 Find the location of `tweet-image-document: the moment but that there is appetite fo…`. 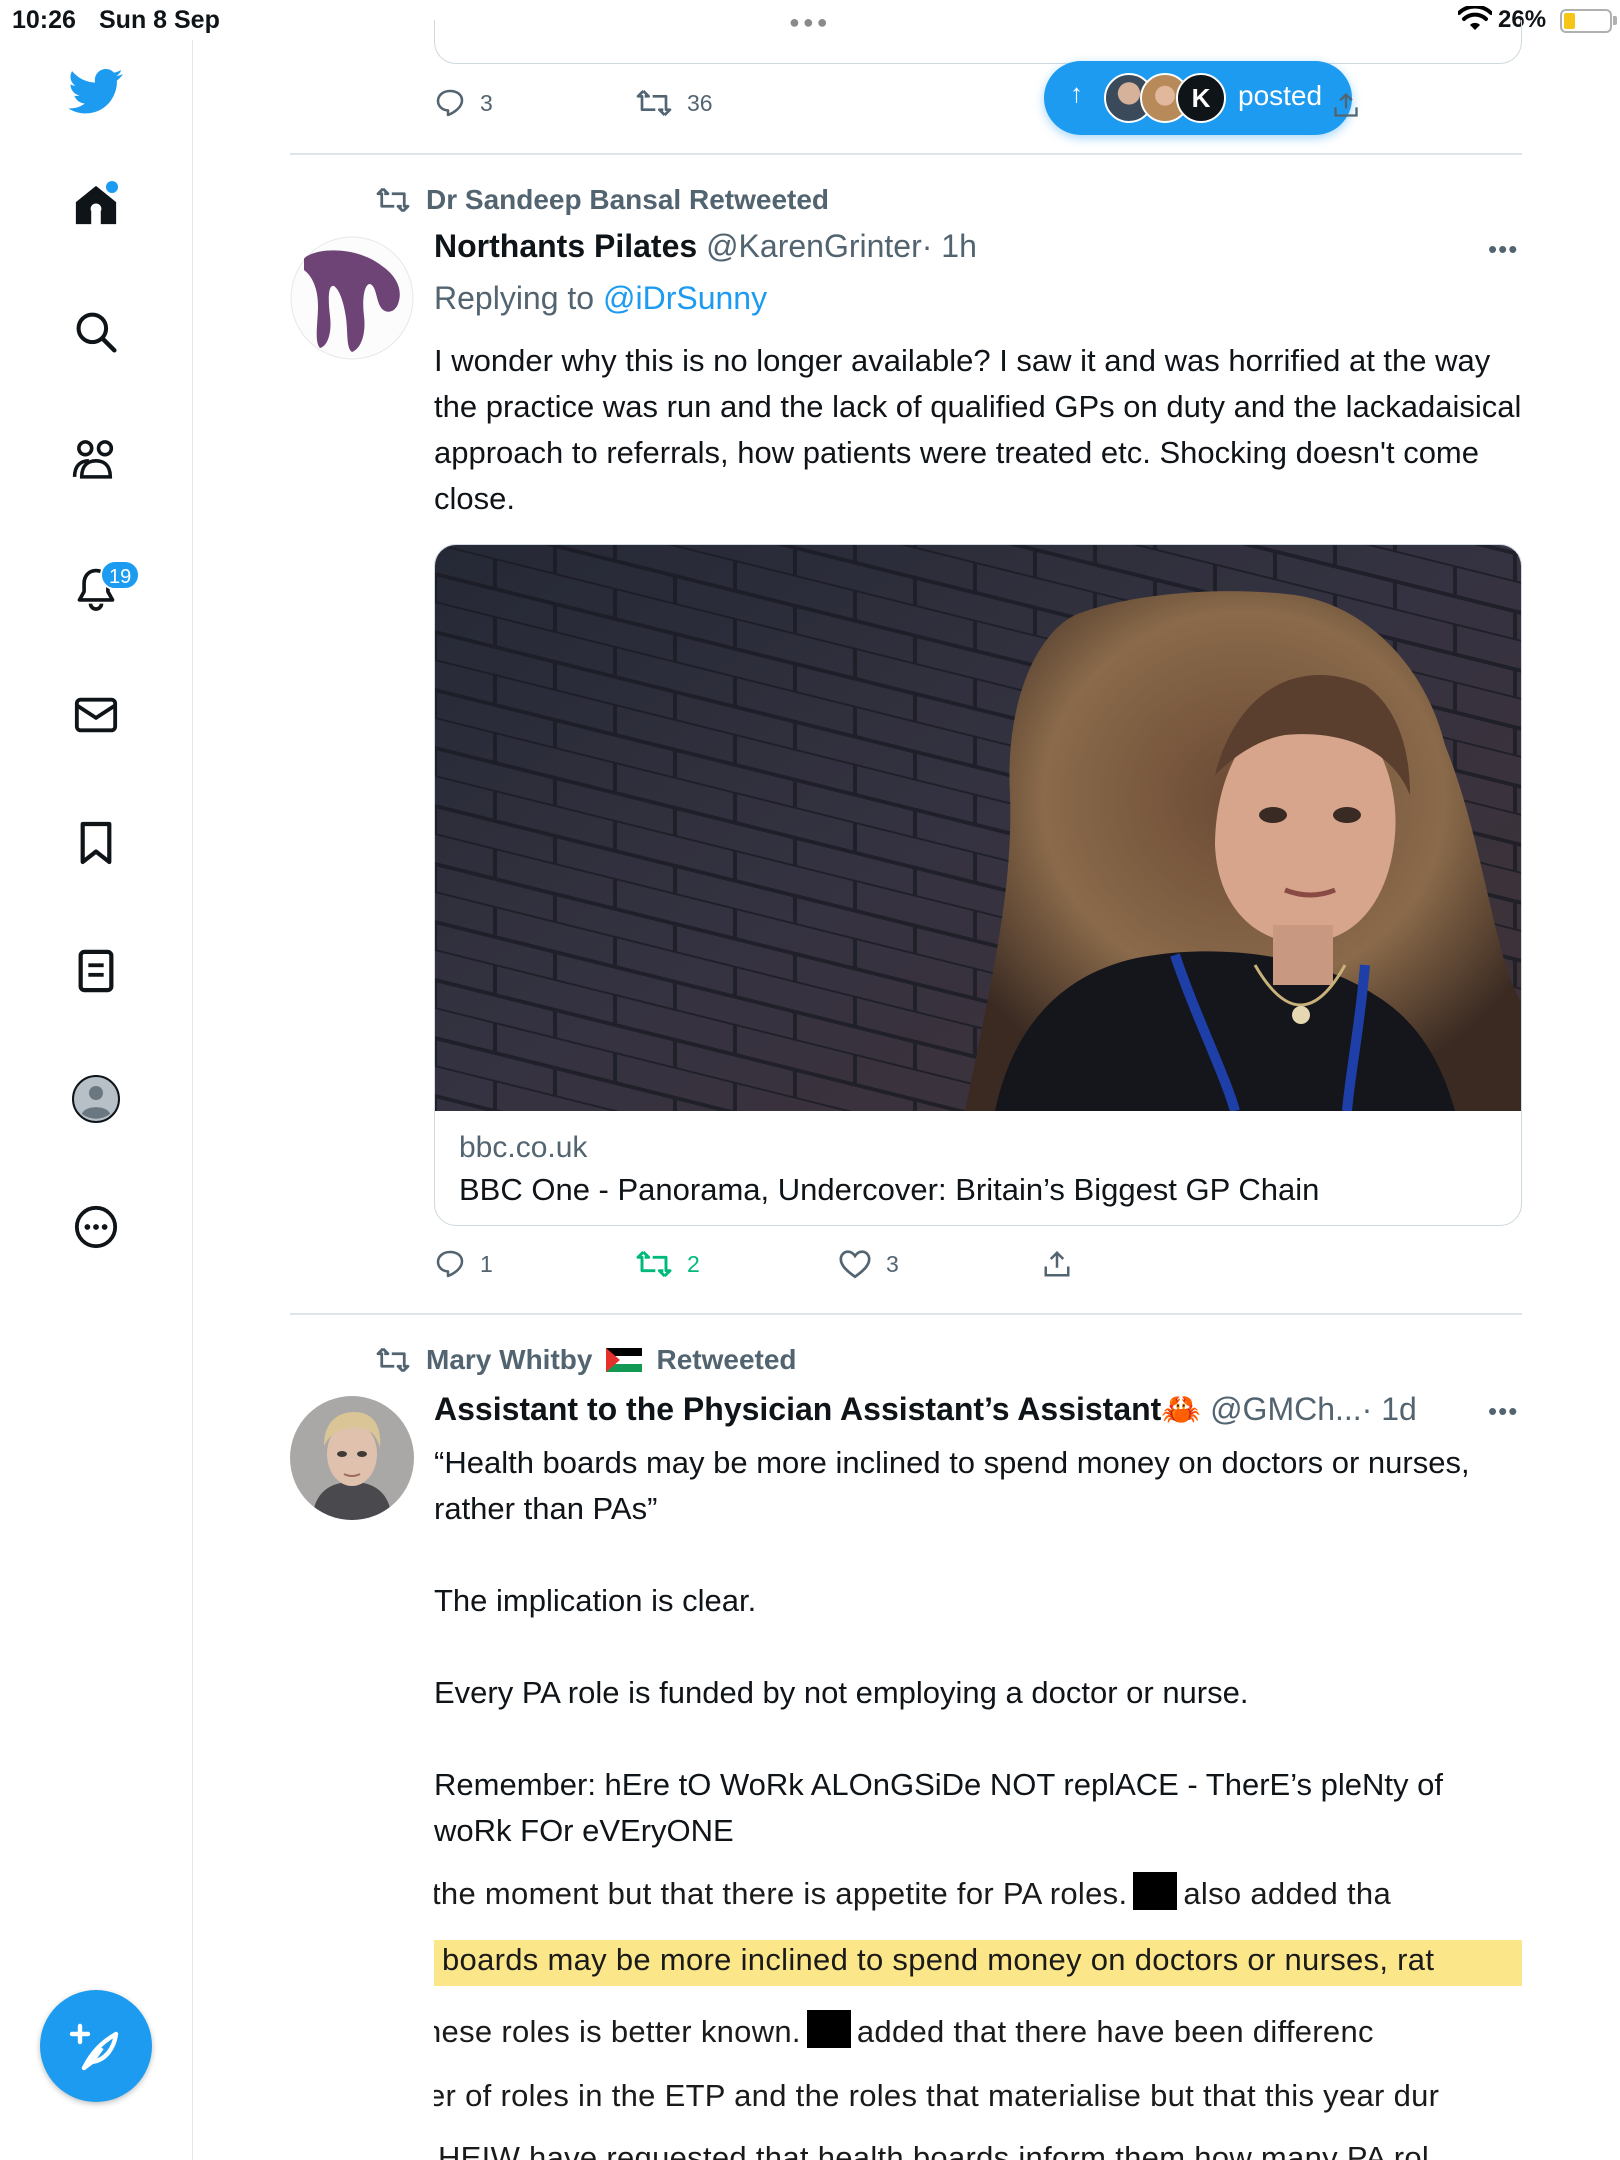

tweet-image-document: the moment but that there is appetite fo… is located at coordinates (978, 2015).